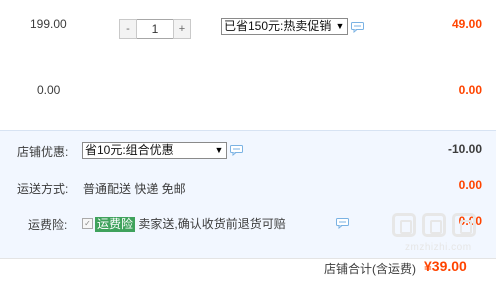  I want to click on promo-select: 已省150元:热卖促销 ▼, so click(284, 26).